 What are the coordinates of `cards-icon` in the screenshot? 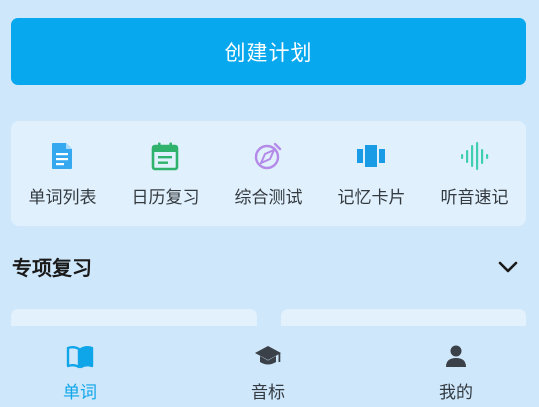 It's located at (371, 156).